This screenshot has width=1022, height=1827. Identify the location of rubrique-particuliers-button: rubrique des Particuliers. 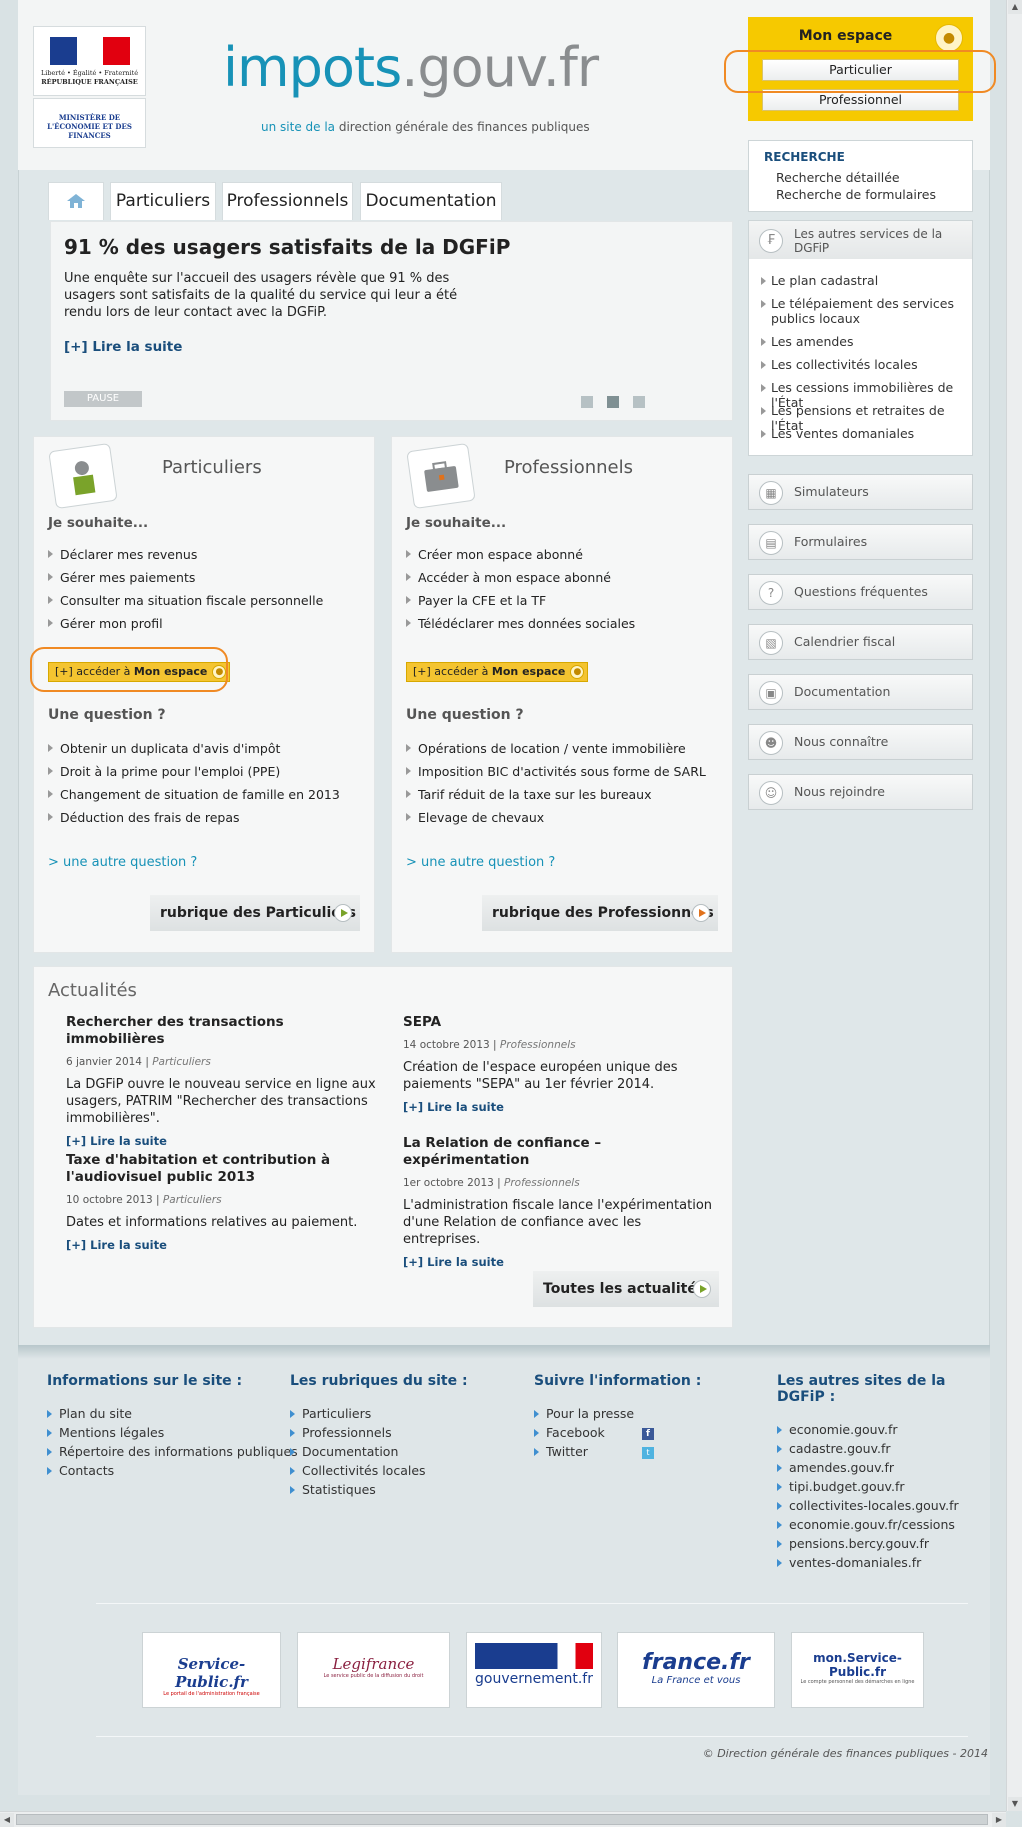
(255, 913).